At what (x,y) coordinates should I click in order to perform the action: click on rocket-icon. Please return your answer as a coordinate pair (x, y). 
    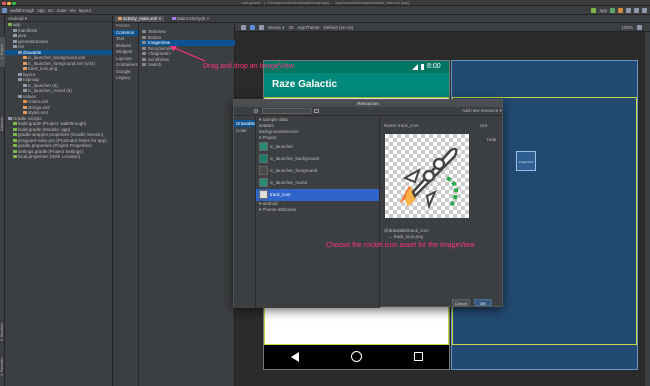
    Looking at the image, I should click on (429, 178).